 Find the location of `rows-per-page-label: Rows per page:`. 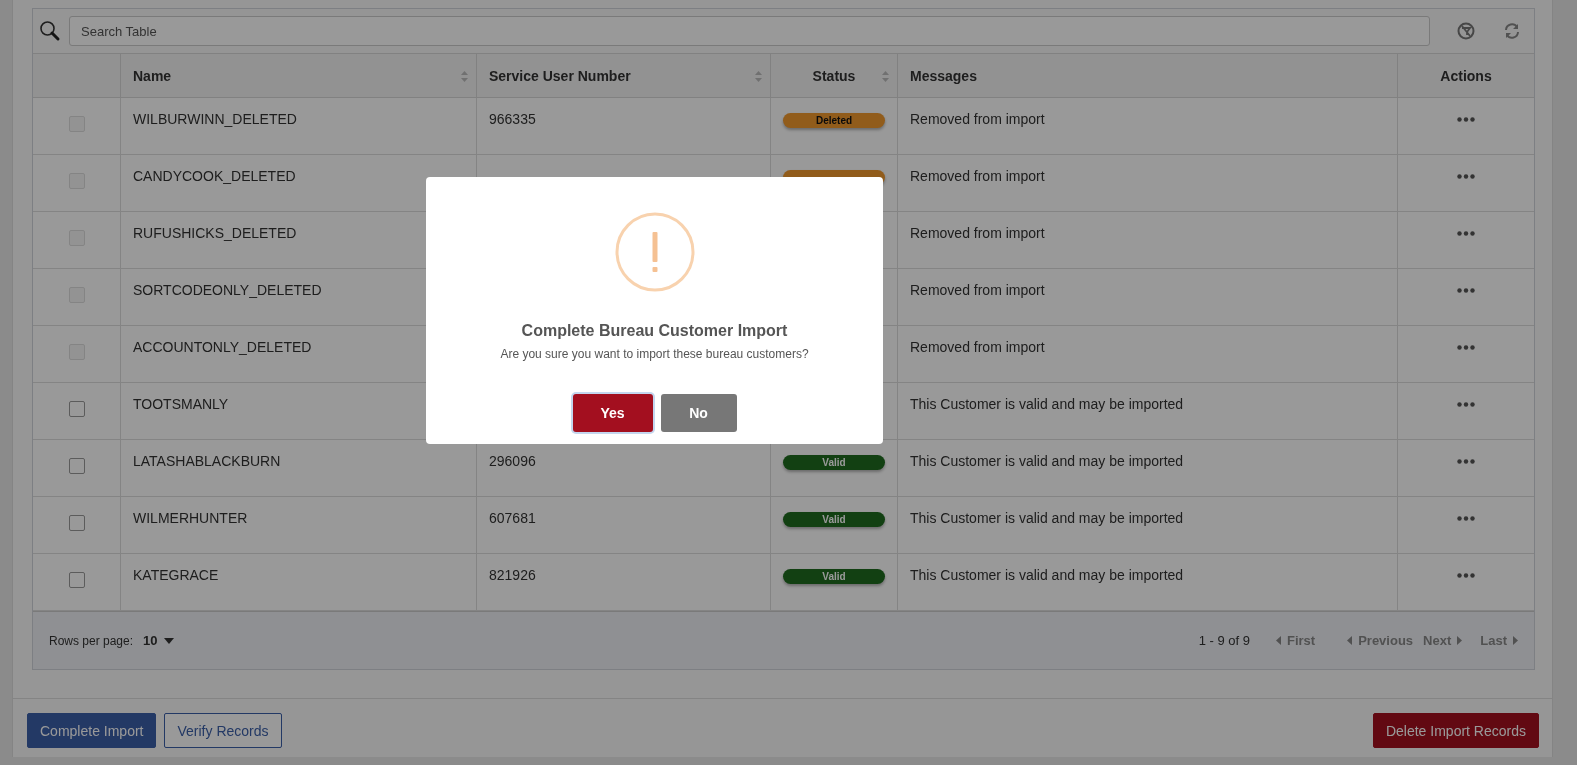

rows-per-page-label: Rows per page: is located at coordinates (91, 640).